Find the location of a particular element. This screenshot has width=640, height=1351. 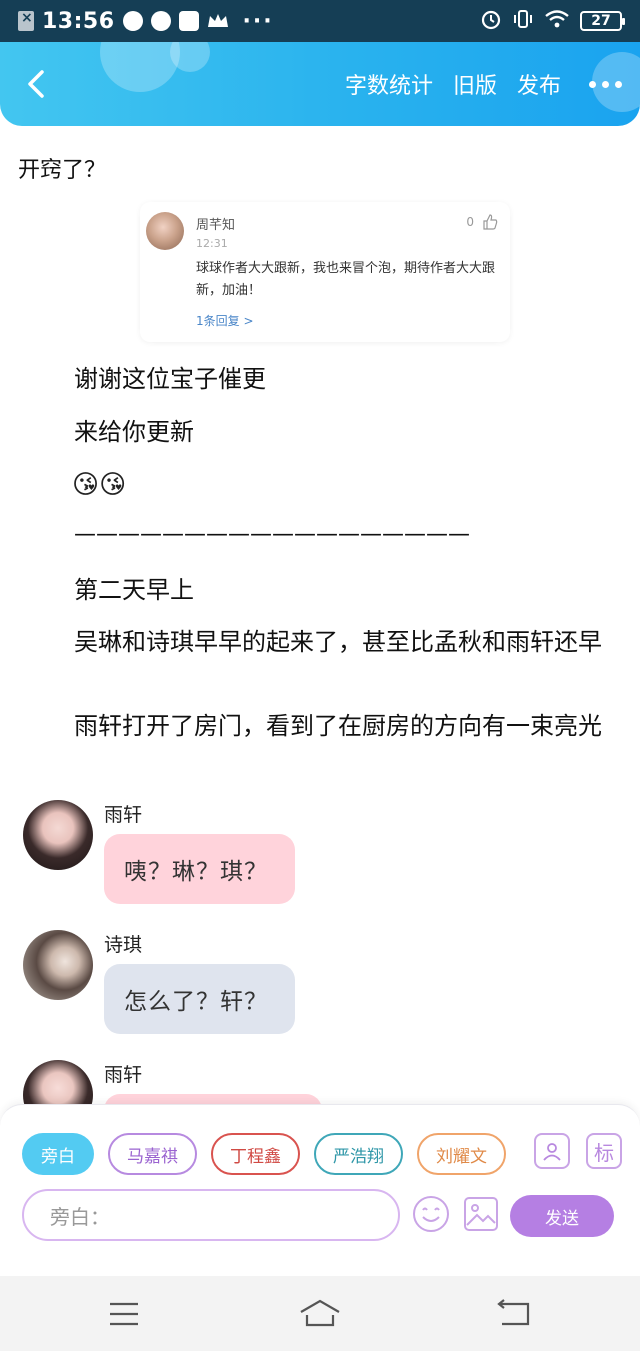

wechat-icon is located at coordinates (132, 21).